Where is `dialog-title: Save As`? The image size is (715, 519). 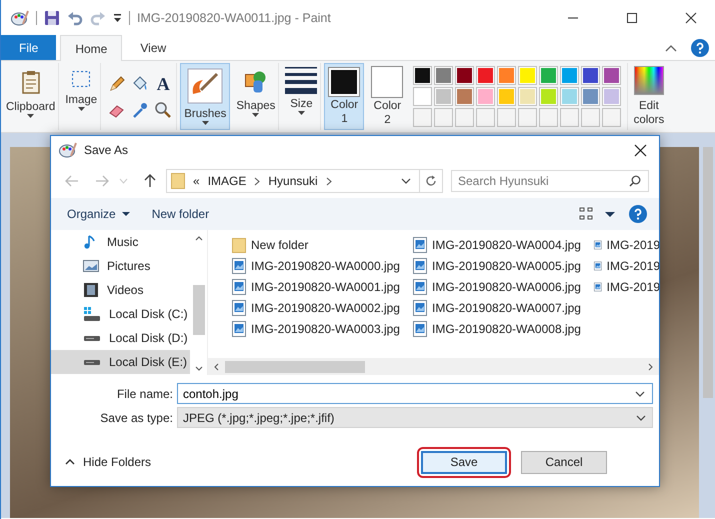 dialog-title: Save As is located at coordinates (106, 150).